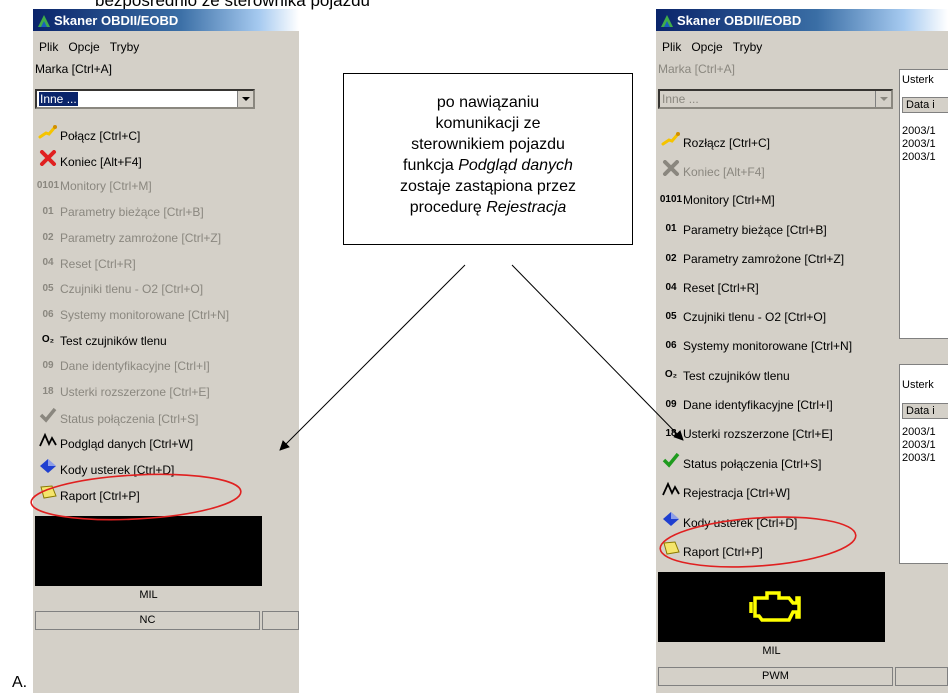 The width and height of the screenshot is (948, 693). I want to click on command-item: 09 Dane identyfikacyjne [Ctrl+I], so click(745, 404).